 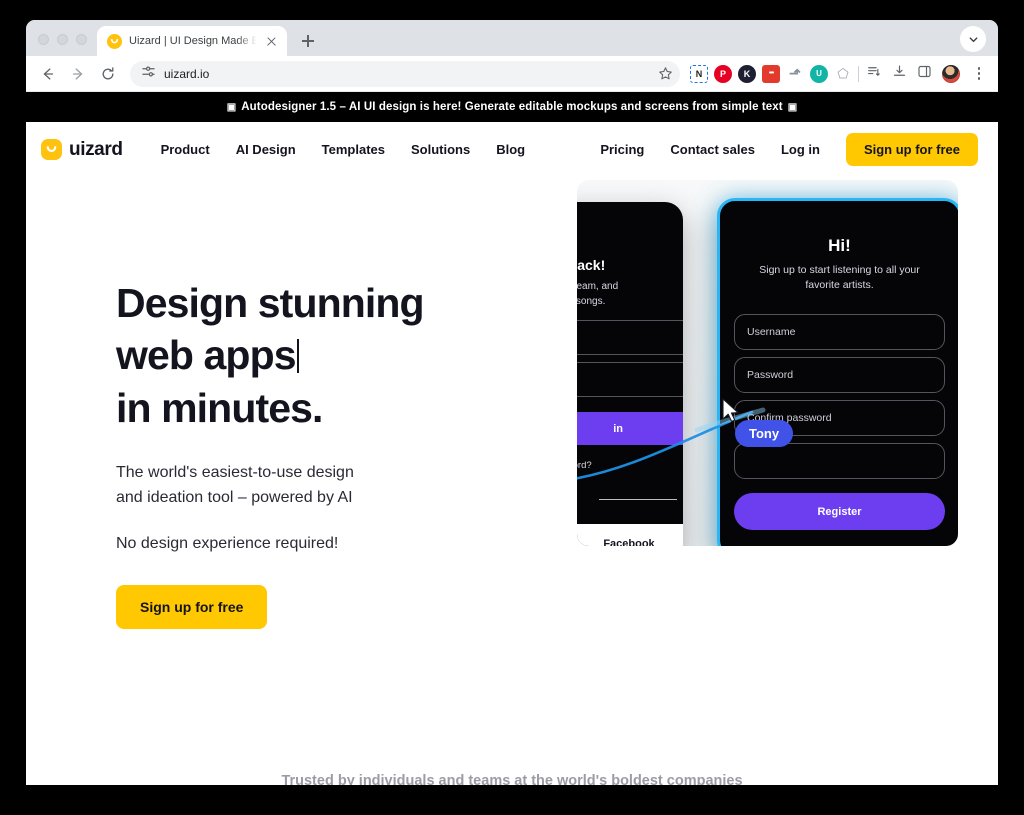 I want to click on mockup-login-divider, so click(x=638, y=499).